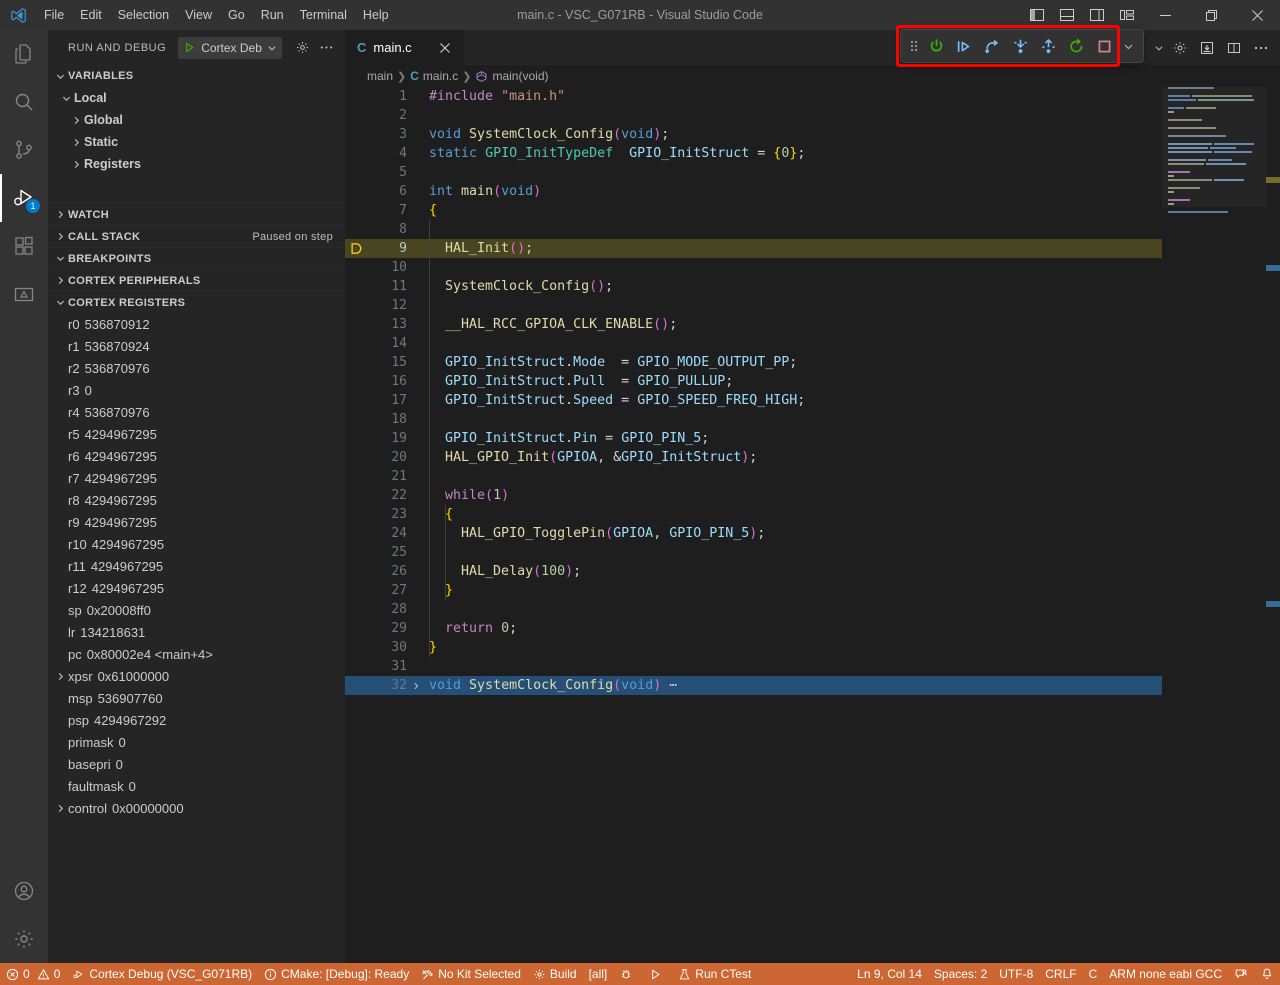 This screenshot has height=985, width=1280. What do you see at coordinates (272, 15) in the screenshot?
I see `menu-run: Run` at bounding box center [272, 15].